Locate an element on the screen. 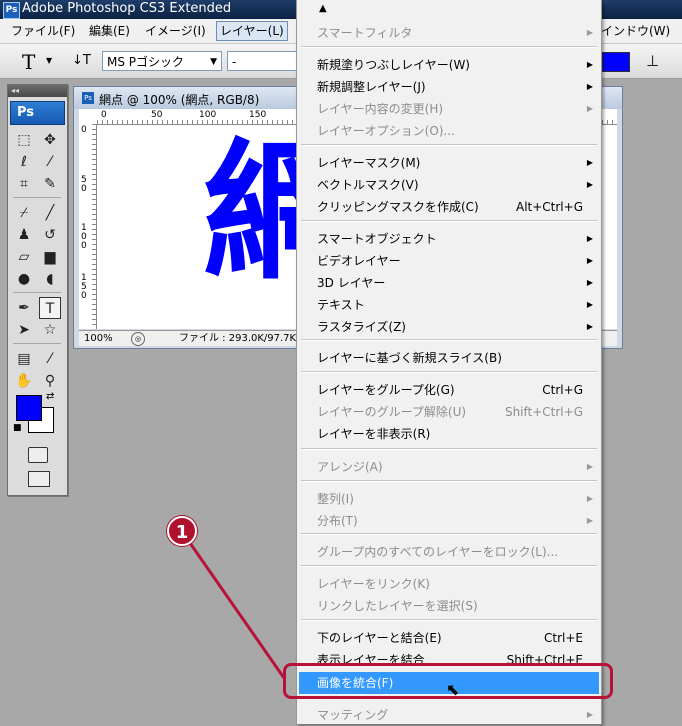 This screenshot has width=682, height=726. menu-item-label: テキスト is located at coordinates (341, 305).